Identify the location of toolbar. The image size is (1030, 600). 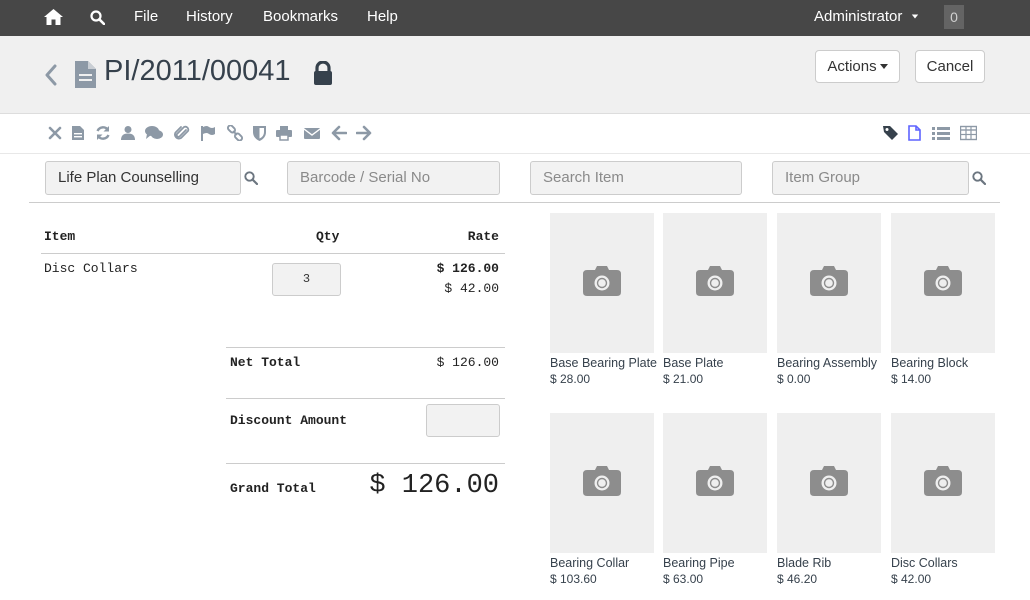
(515, 134).